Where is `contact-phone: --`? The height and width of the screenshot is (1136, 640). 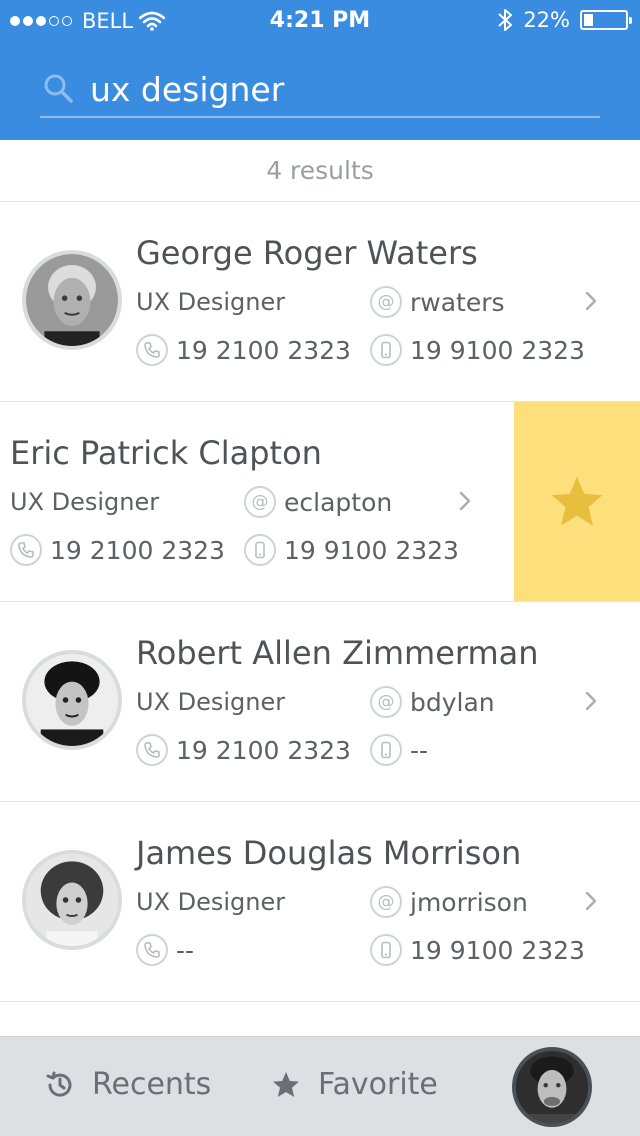 contact-phone: -- is located at coordinates (165, 950).